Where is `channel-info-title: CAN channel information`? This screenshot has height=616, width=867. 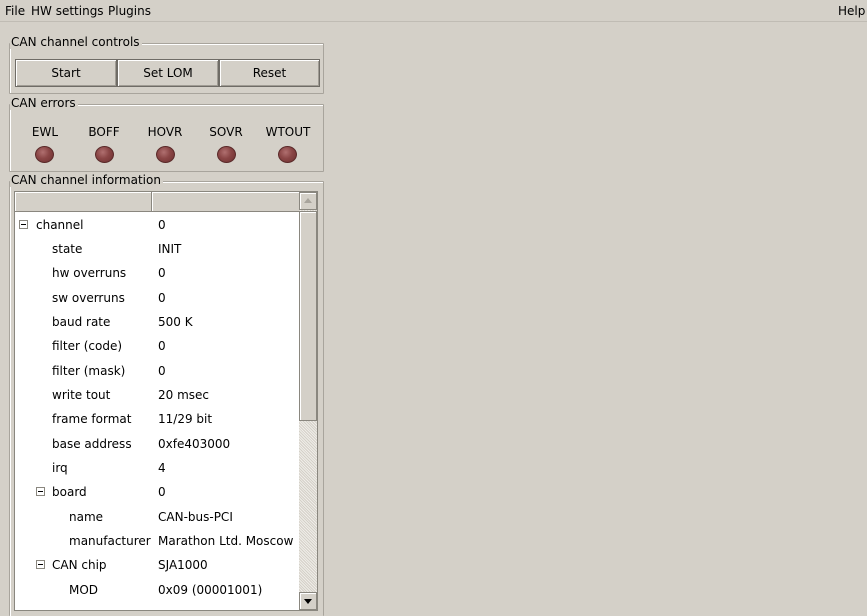
channel-info-title: CAN channel information is located at coordinates (86, 180).